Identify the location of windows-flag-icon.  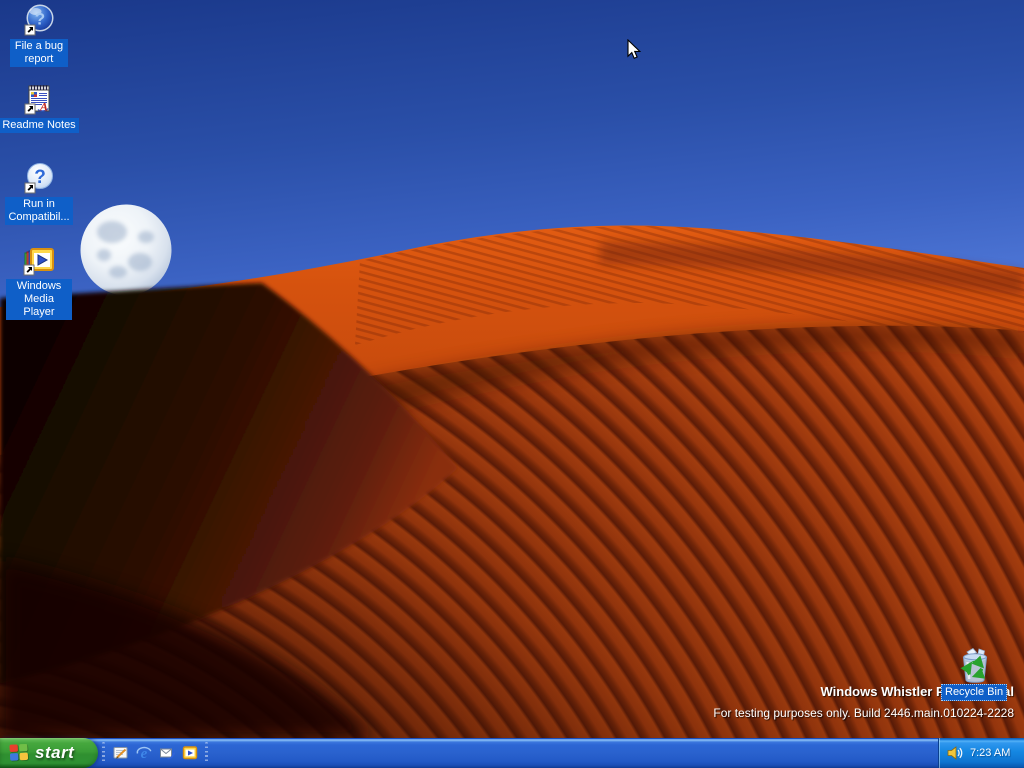
(19, 752).